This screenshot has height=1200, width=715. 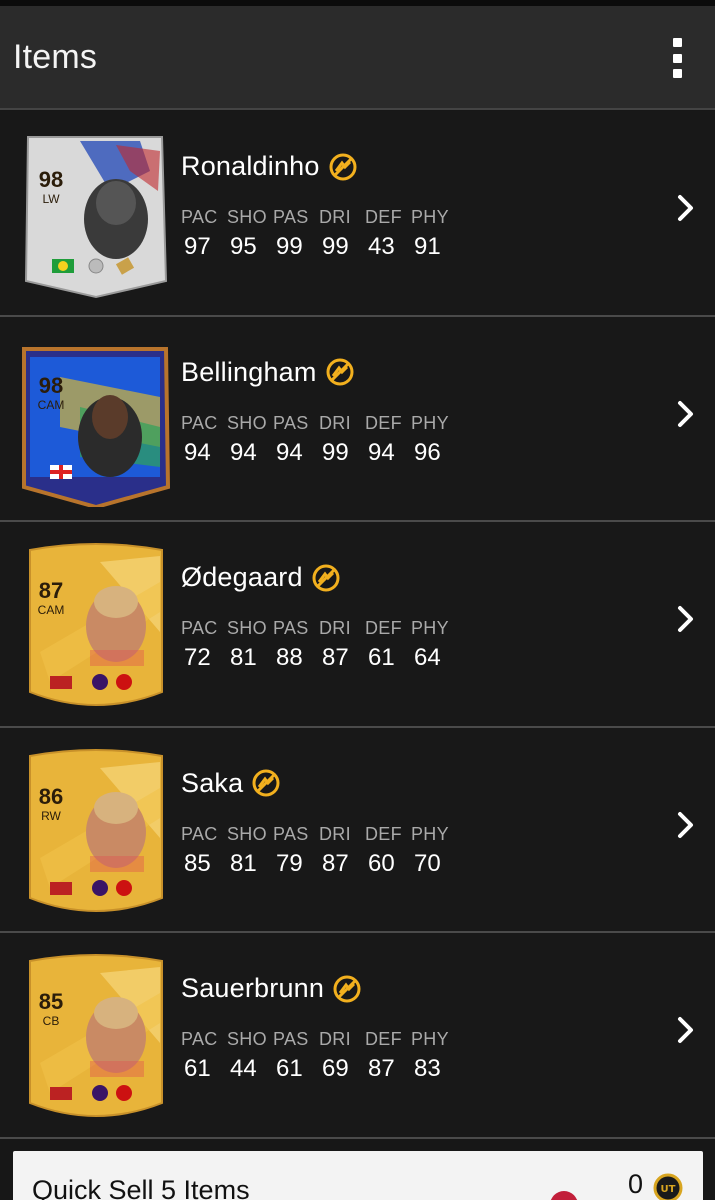 What do you see at coordinates (51, 816) in the screenshot?
I see `card-position: RW` at bounding box center [51, 816].